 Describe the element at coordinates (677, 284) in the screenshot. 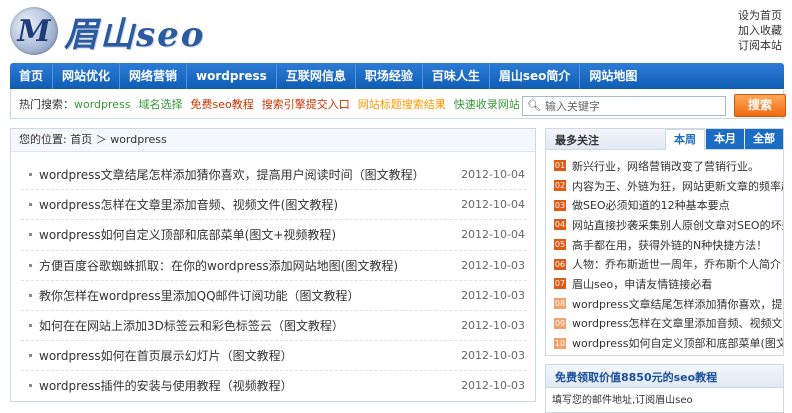

I see `most-viewed-item-text: 眉山seo，申请友情链接必看` at that location.